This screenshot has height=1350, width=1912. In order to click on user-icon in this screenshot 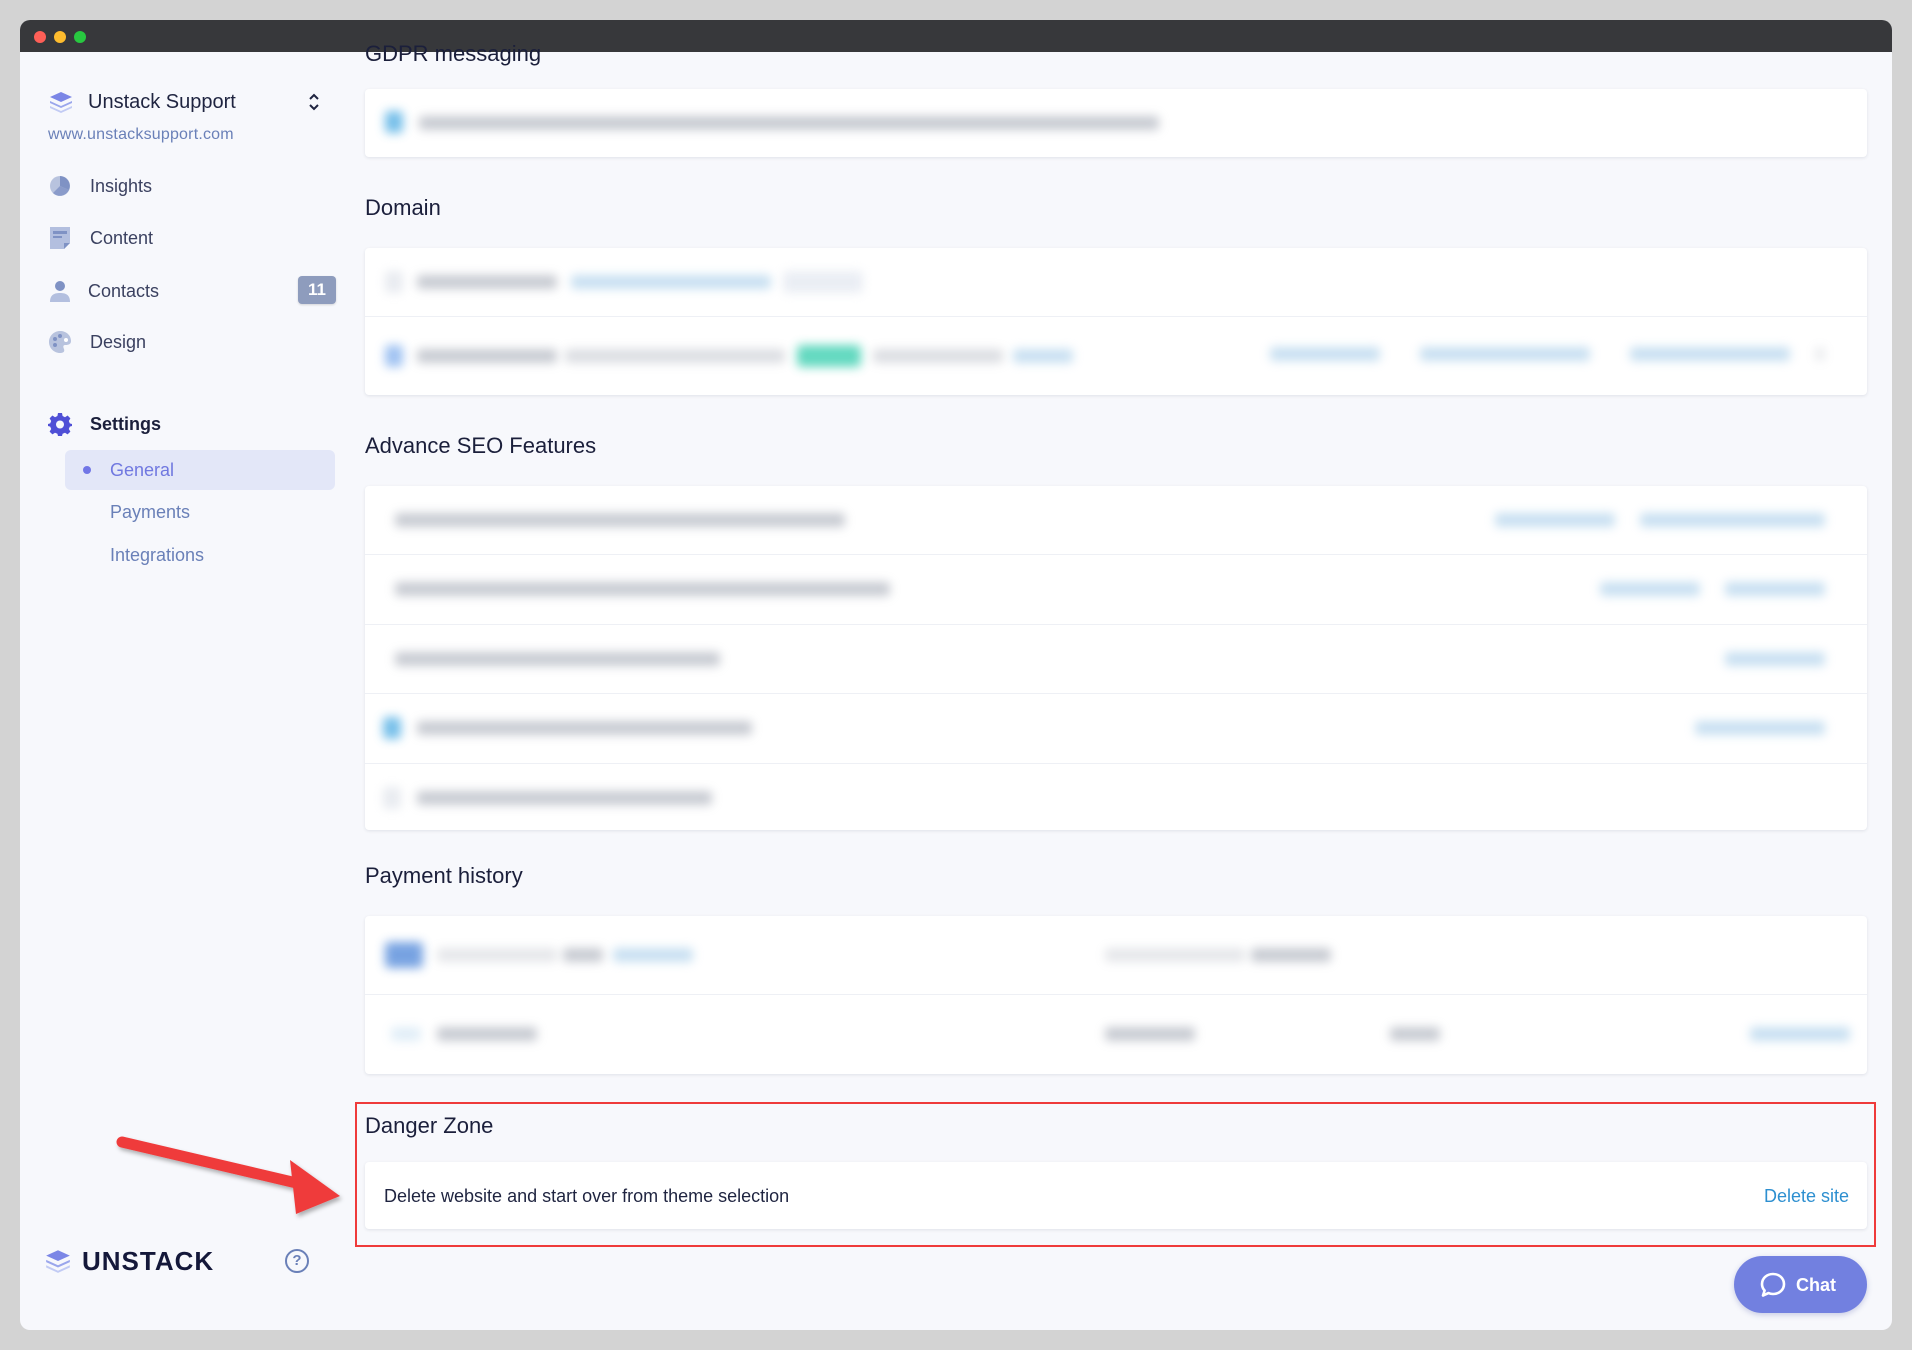, I will do `click(60, 291)`.